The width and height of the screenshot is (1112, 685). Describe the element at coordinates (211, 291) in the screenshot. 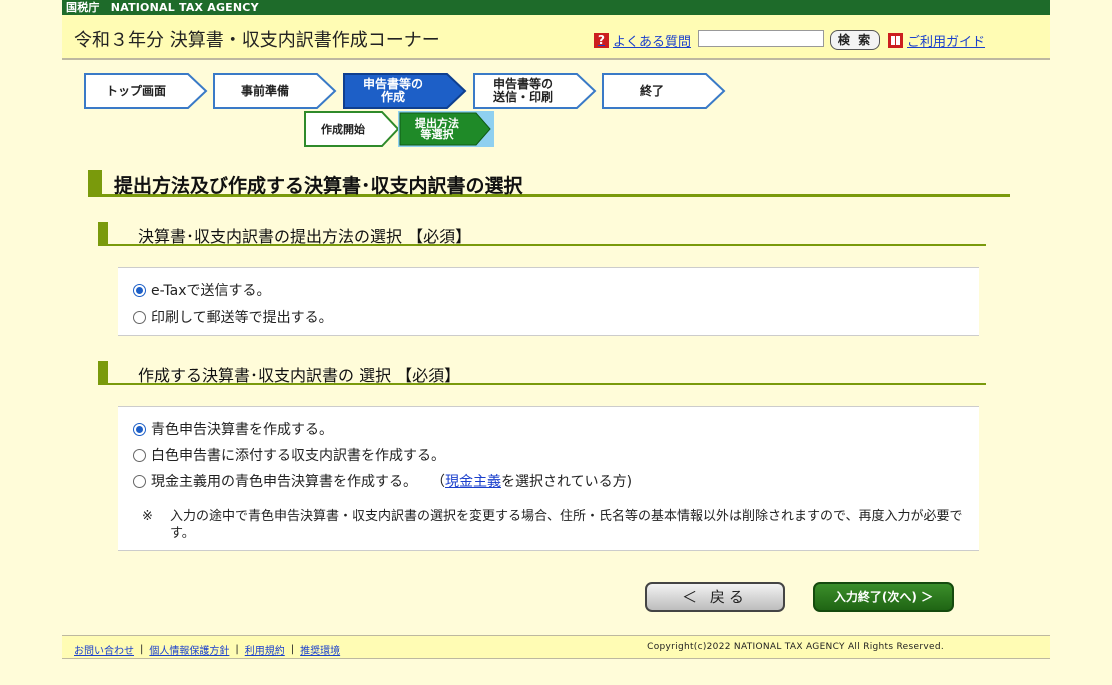

I see `radio-label: e-Taxで送信する。` at that location.